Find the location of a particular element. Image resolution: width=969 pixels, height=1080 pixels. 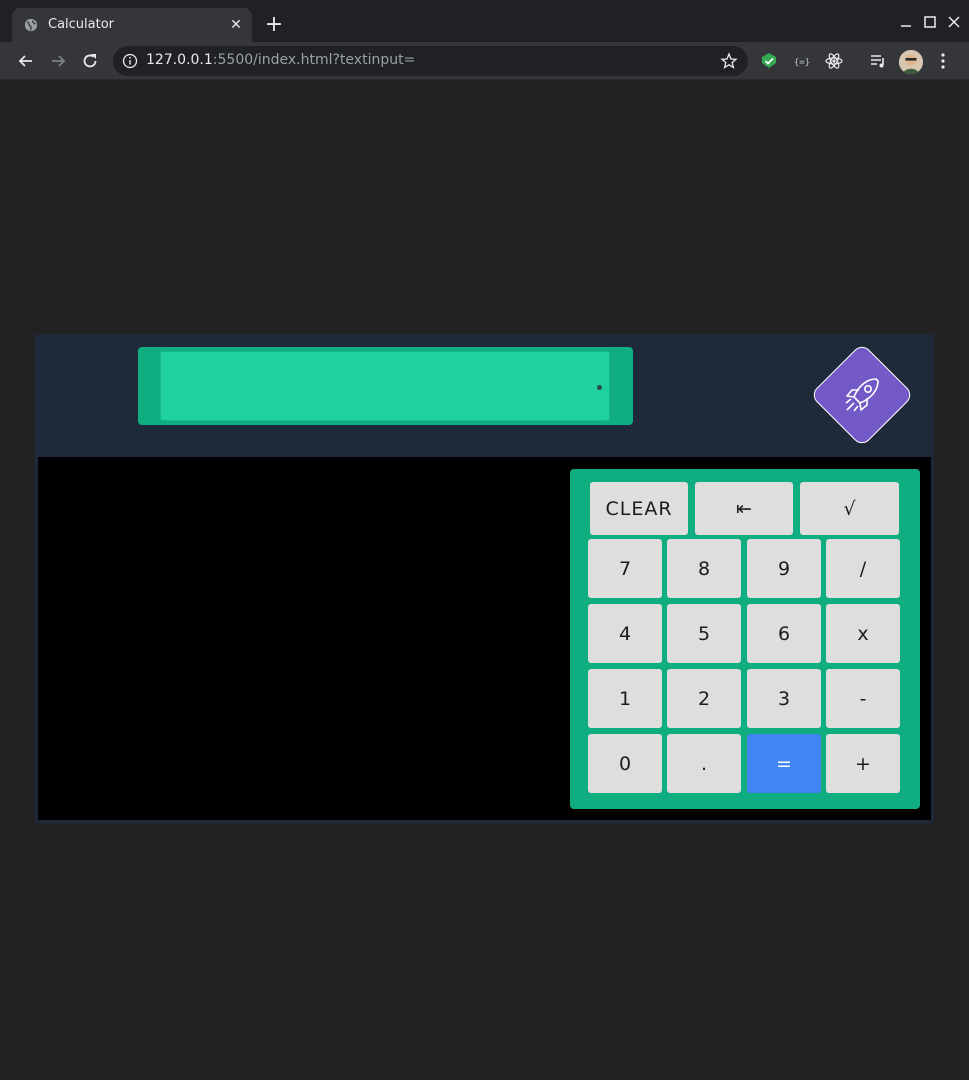

digit-5-button: 5 is located at coordinates (704, 633).